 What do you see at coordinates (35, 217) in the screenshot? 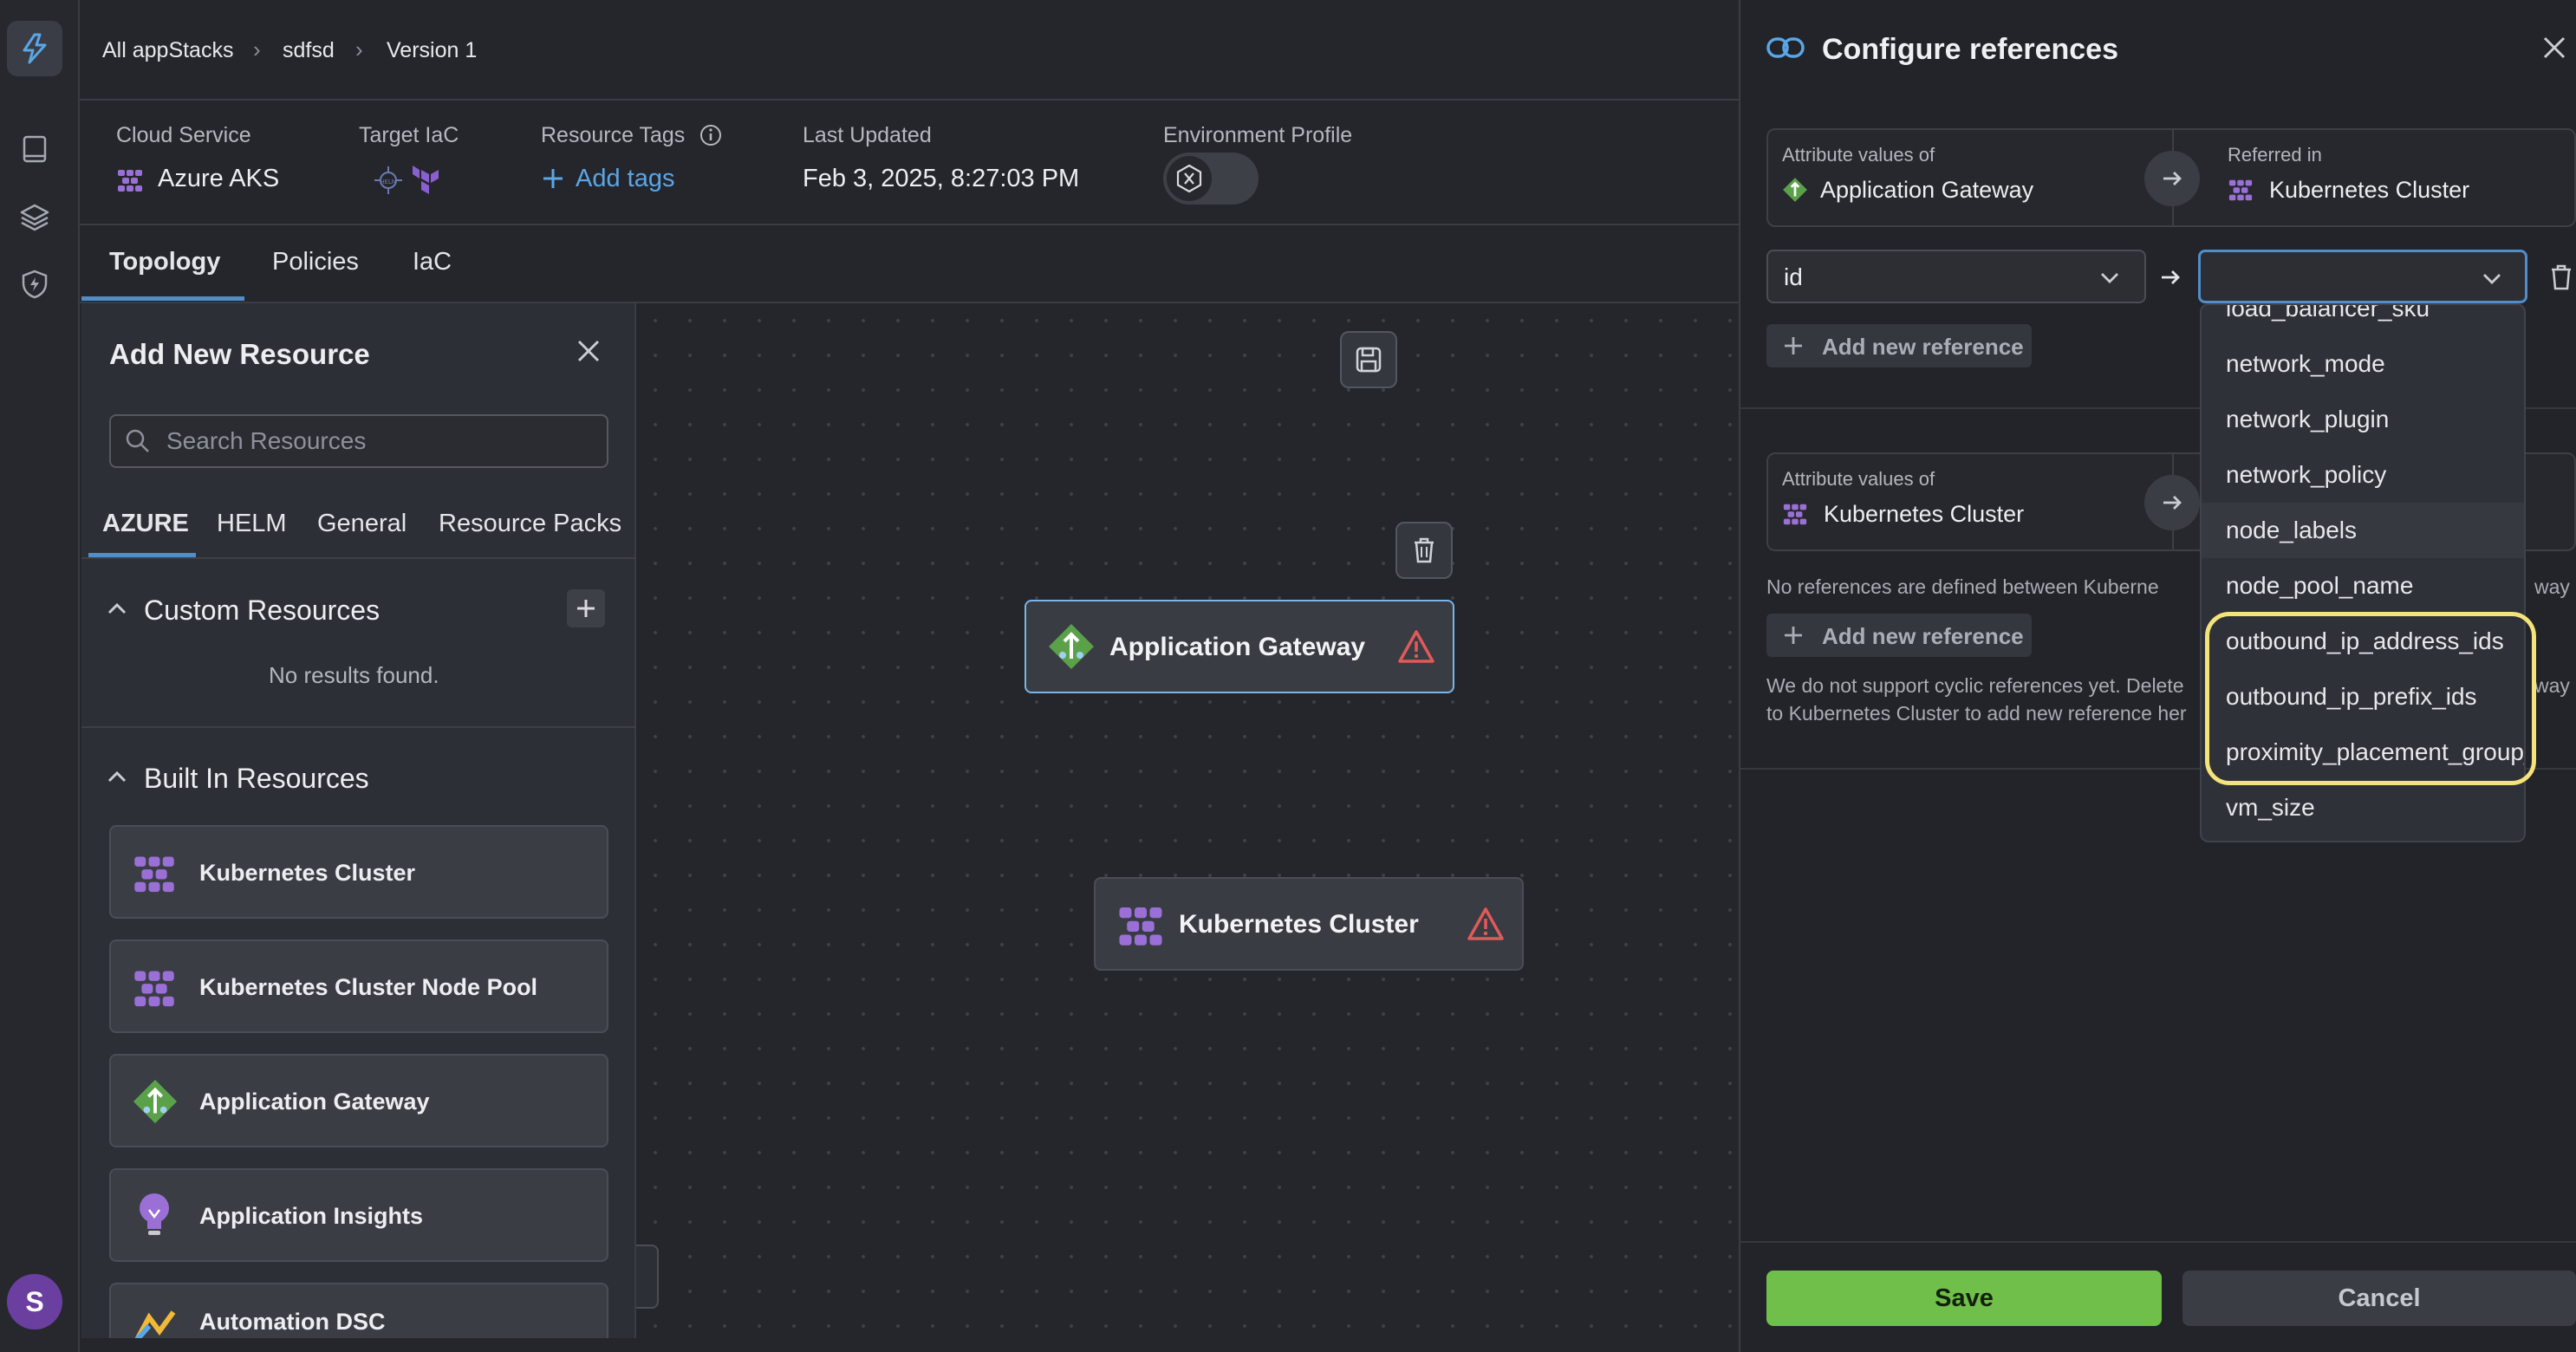
I see `layers-icon` at bounding box center [35, 217].